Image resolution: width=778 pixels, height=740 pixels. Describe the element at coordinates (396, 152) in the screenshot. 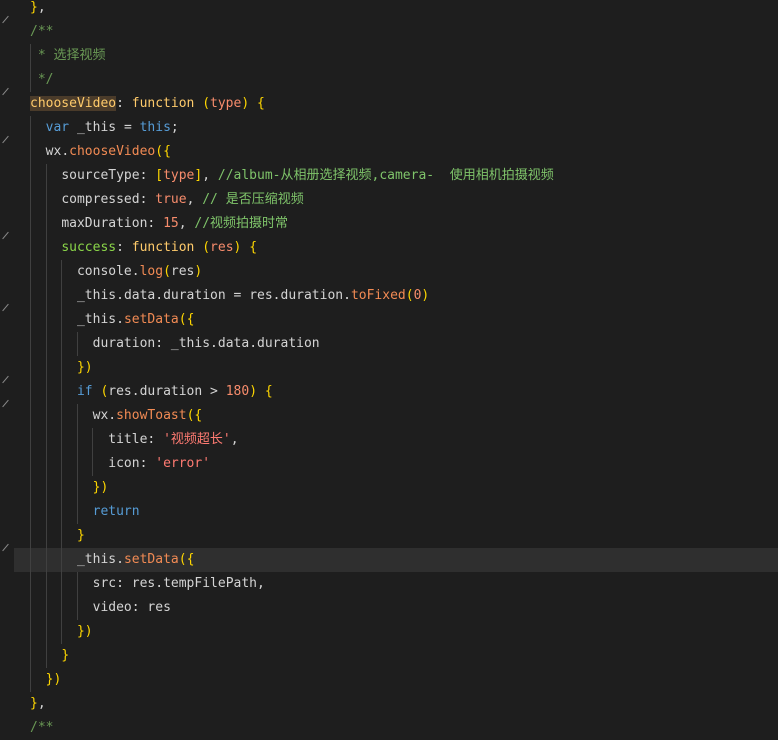

I see `code-line: wx.chooseVideo({` at that location.